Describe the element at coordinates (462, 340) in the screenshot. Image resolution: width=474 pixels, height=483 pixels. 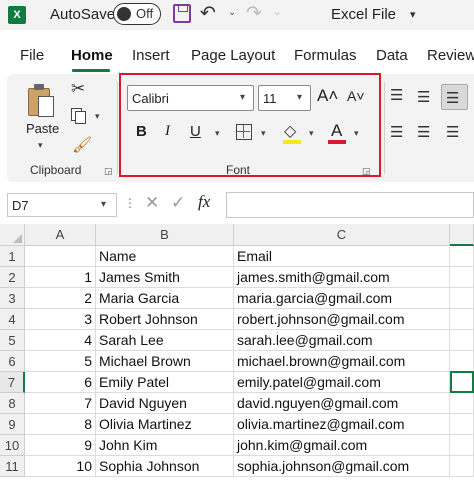
I see `cell-d5` at that location.